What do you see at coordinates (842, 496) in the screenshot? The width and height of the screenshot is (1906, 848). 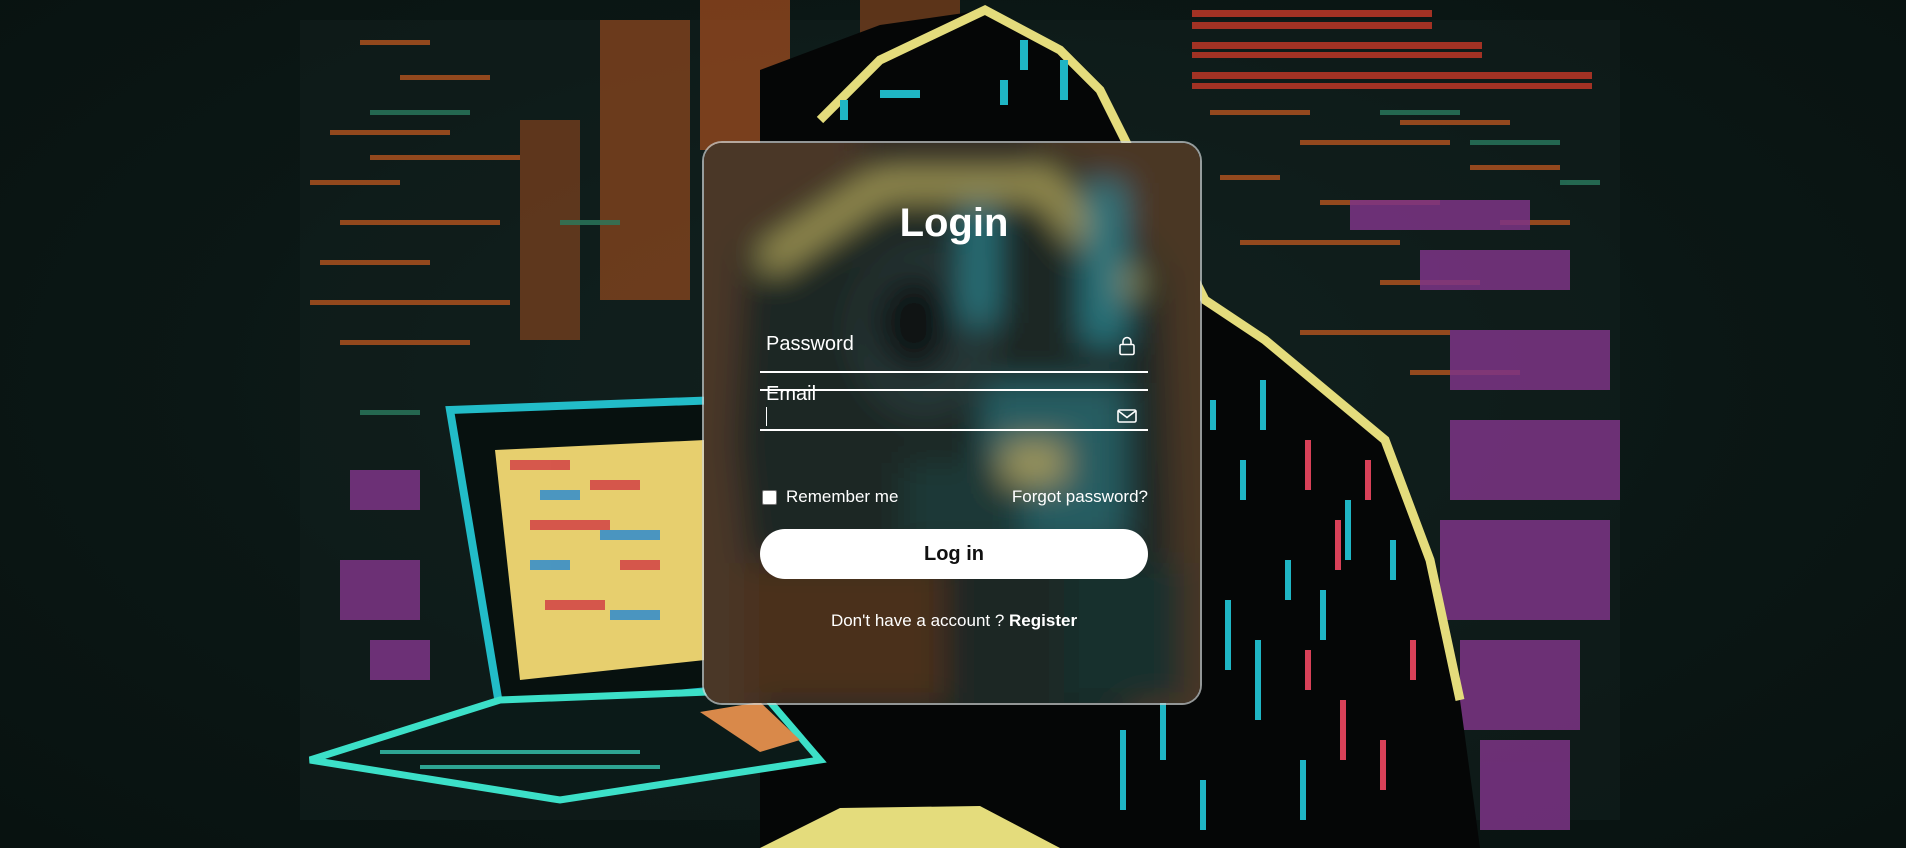 I see `remember-me-label: Remember me` at bounding box center [842, 496].